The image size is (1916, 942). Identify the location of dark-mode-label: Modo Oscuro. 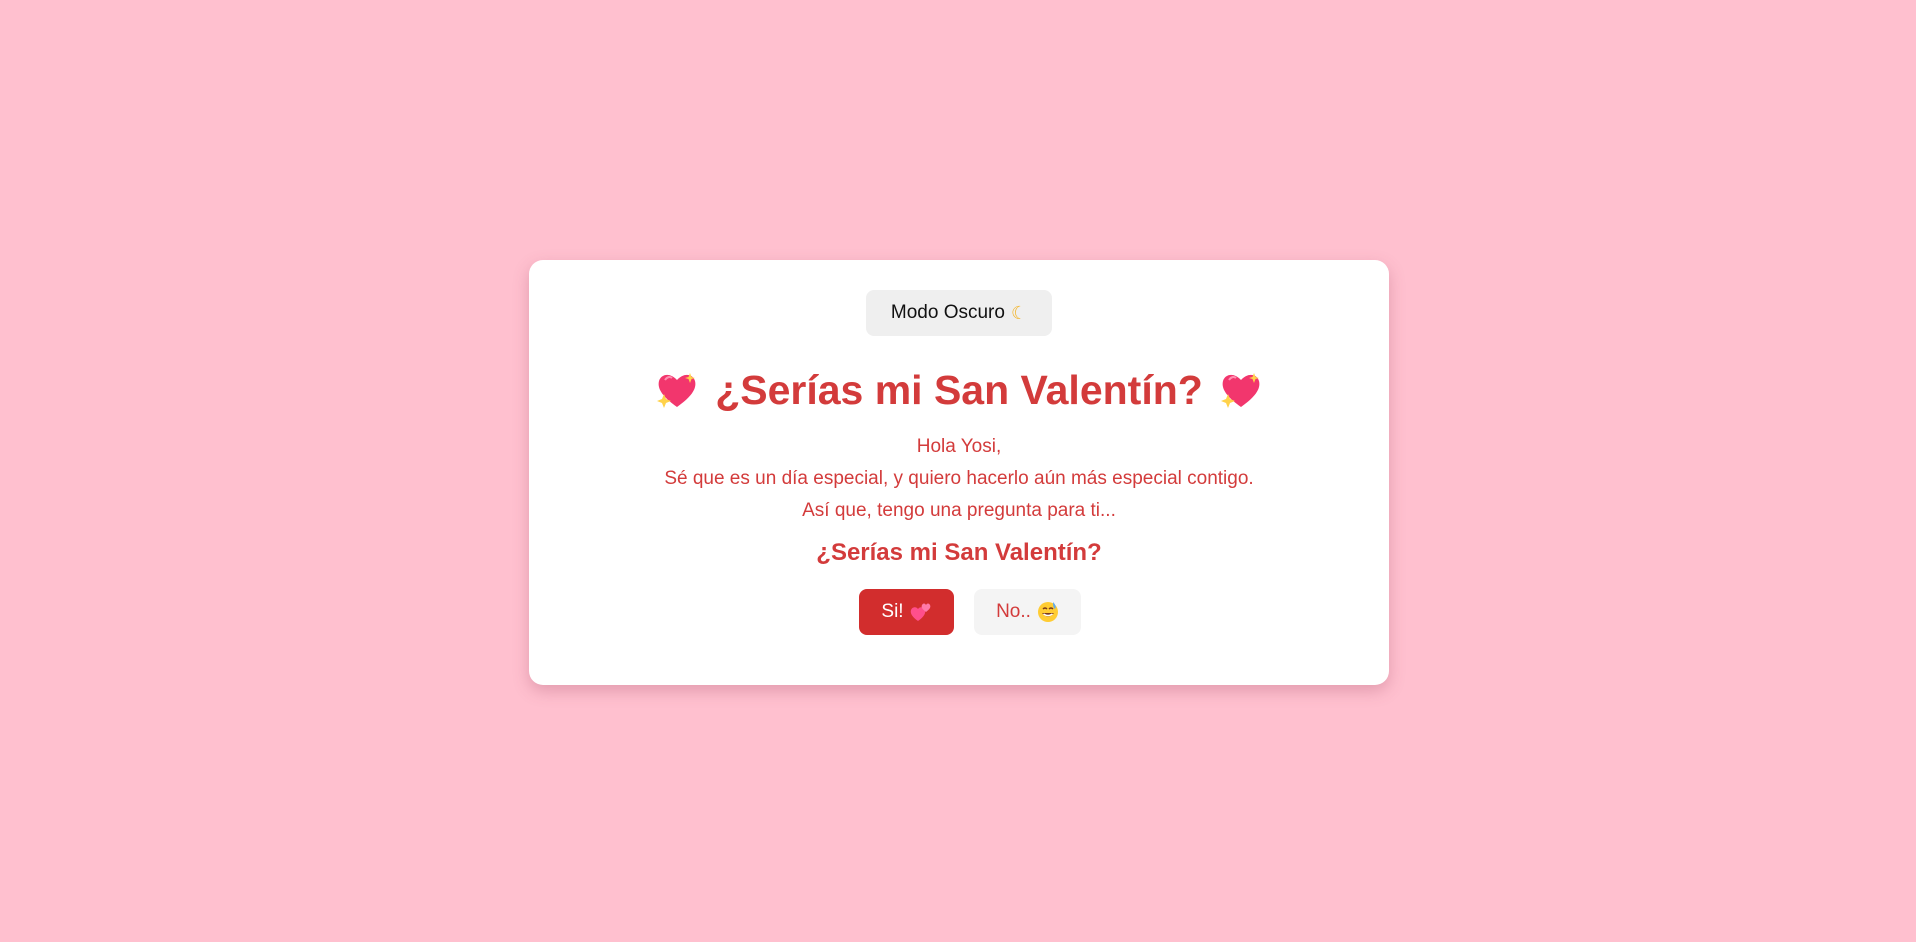
(947, 312).